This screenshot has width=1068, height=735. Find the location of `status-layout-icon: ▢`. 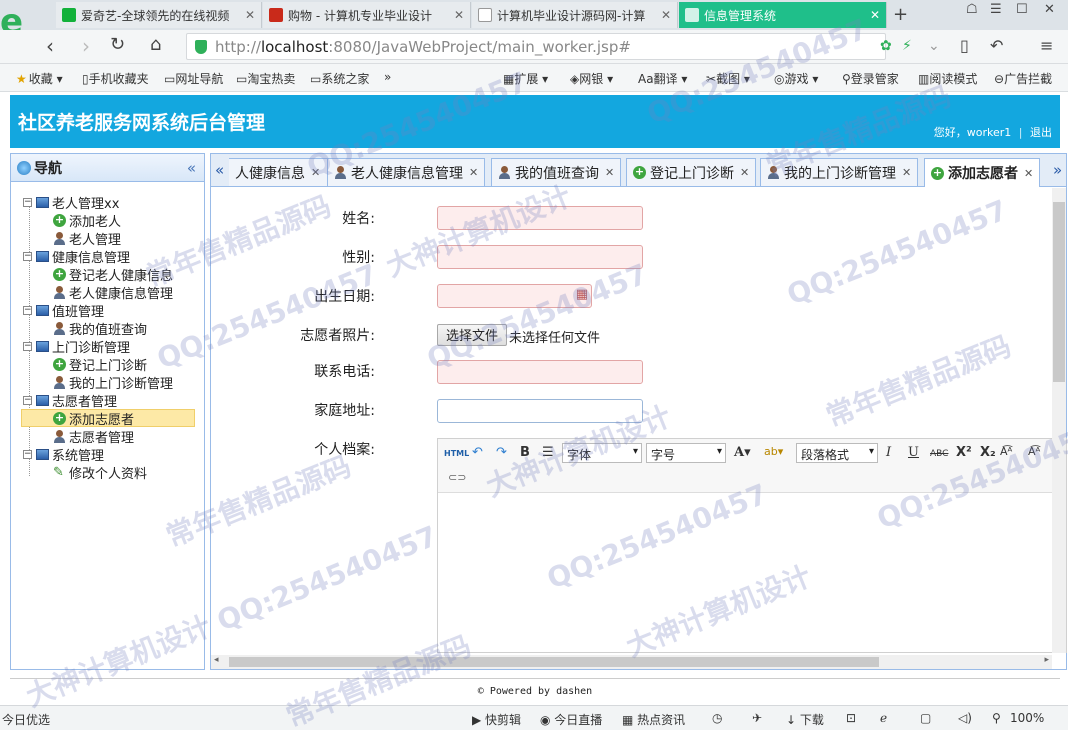

status-layout-icon: ▢ is located at coordinates (925, 718).